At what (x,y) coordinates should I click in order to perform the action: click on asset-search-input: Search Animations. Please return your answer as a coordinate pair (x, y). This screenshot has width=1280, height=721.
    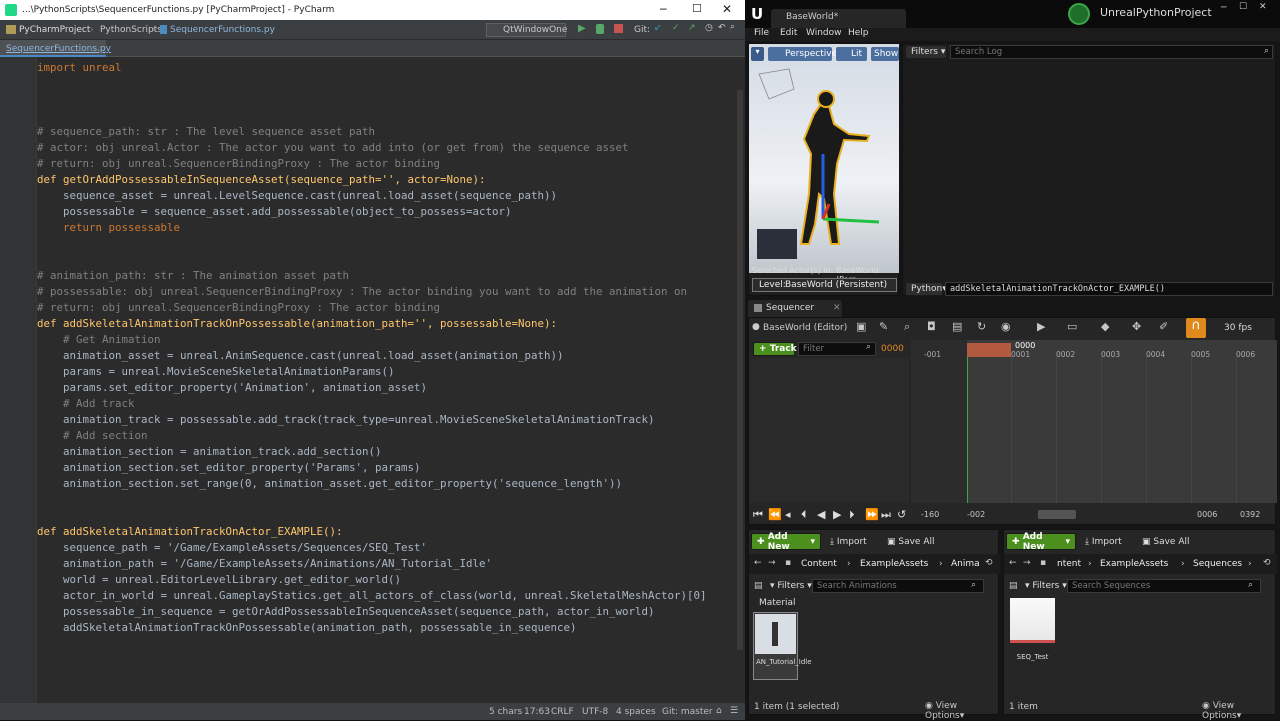
    Looking at the image, I should click on (898, 586).